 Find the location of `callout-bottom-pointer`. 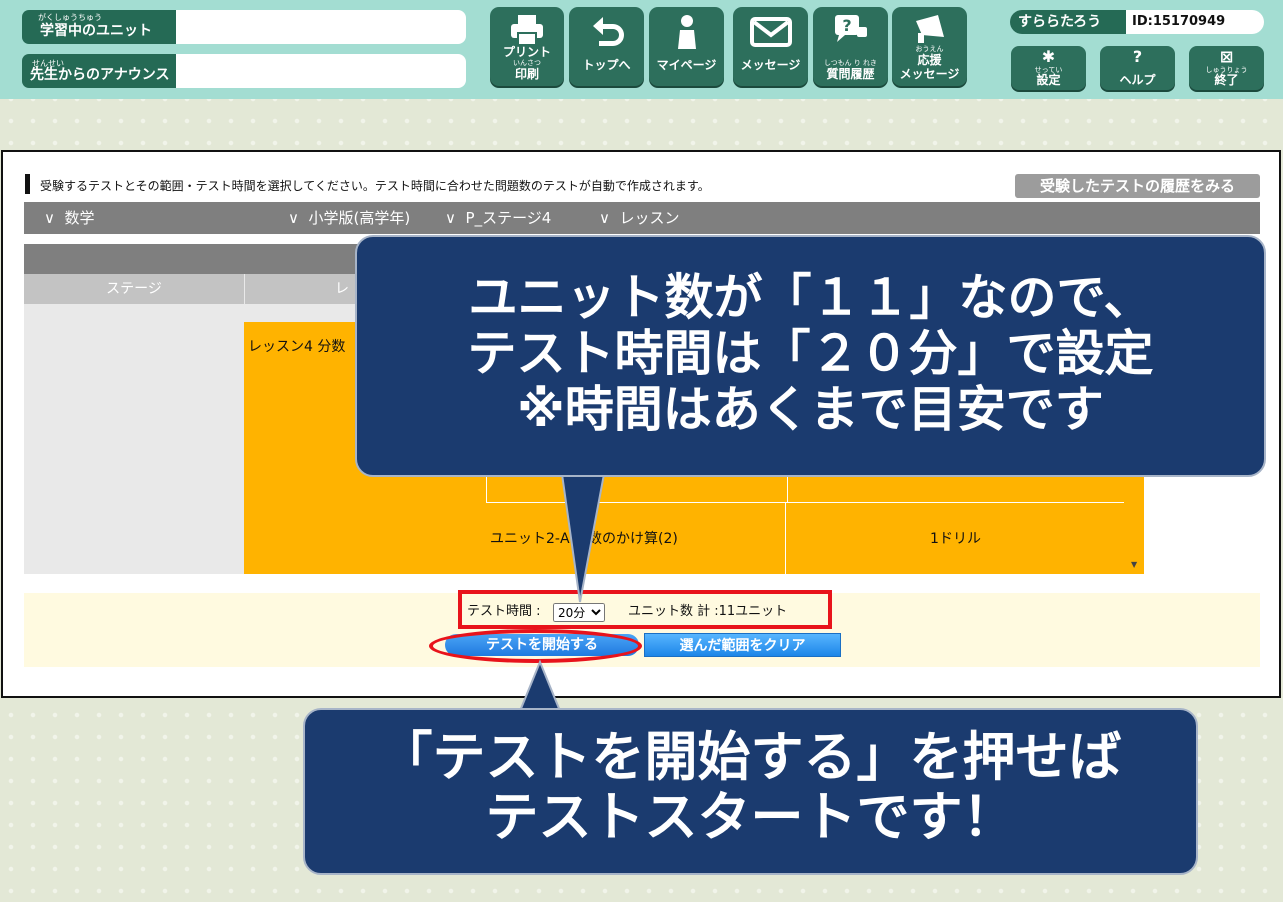

callout-bottom-pointer is located at coordinates (540, 685).